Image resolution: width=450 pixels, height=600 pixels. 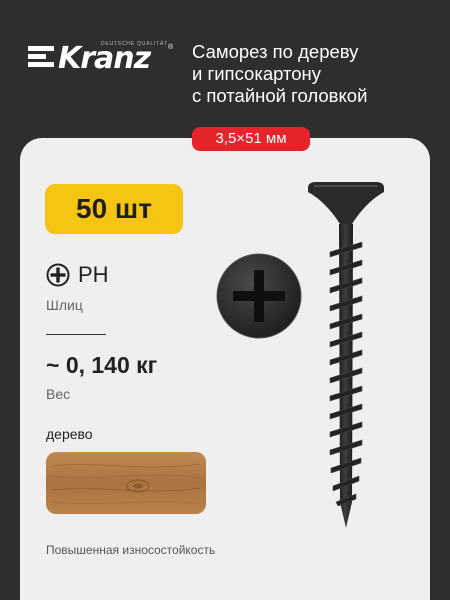 I want to click on title-line: и гипсокартону, so click(x=257, y=73).